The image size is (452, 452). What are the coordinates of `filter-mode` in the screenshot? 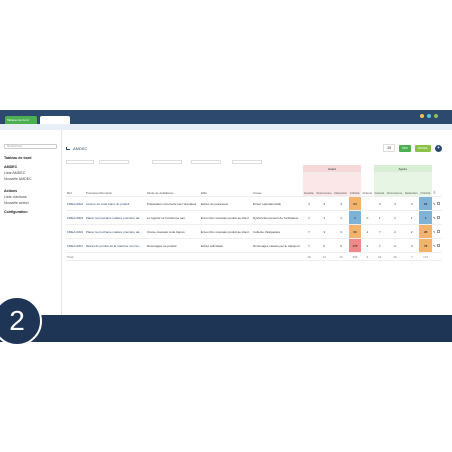 It's located at (167, 162).